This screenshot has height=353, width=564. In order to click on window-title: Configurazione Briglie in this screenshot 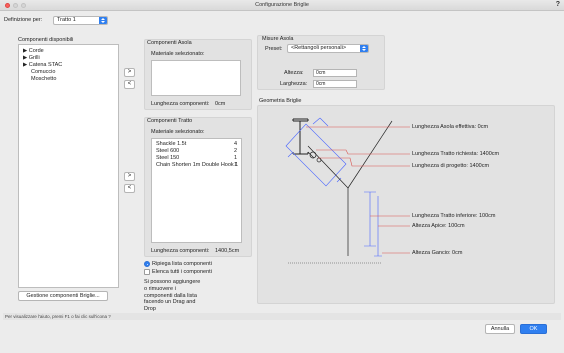, I will do `click(282, 5)`.